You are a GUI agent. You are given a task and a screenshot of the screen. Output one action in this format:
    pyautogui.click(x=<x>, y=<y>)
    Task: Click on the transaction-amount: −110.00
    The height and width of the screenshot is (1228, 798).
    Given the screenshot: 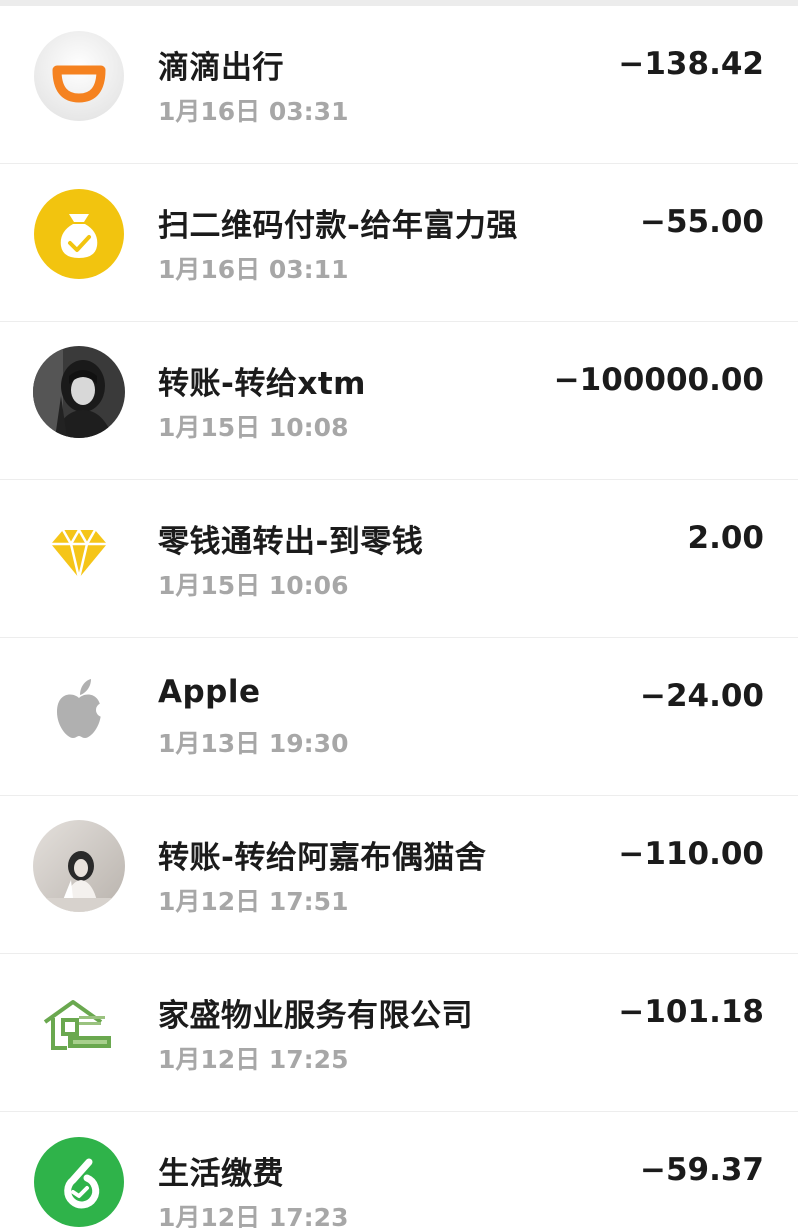 What is the action you would take?
    pyautogui.click(x=691, y=854)
    